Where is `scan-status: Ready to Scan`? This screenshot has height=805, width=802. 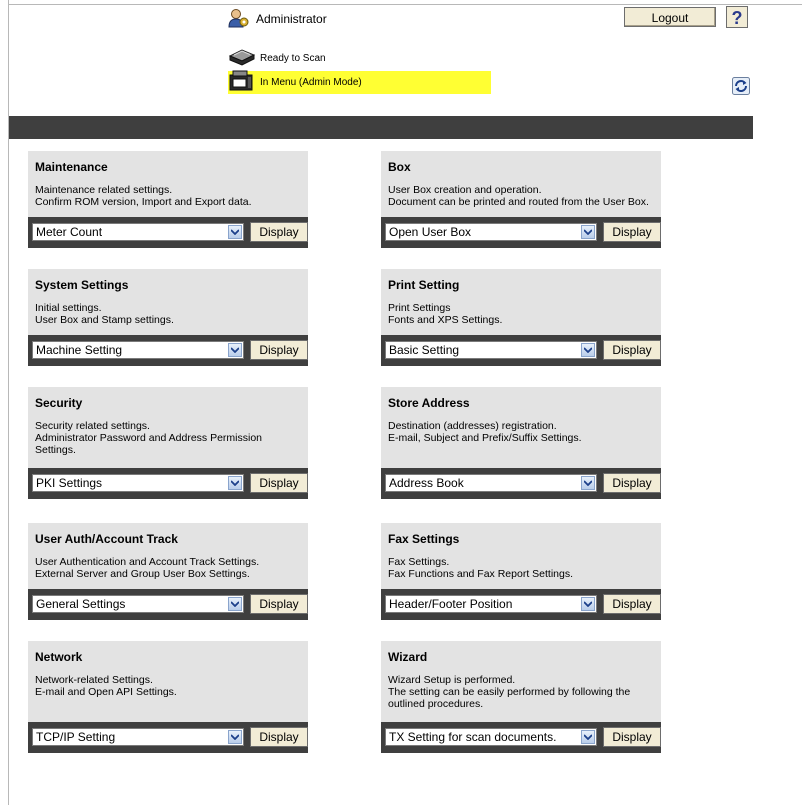
scan-status: Ready to Scan is located at coordinates (277, 58).